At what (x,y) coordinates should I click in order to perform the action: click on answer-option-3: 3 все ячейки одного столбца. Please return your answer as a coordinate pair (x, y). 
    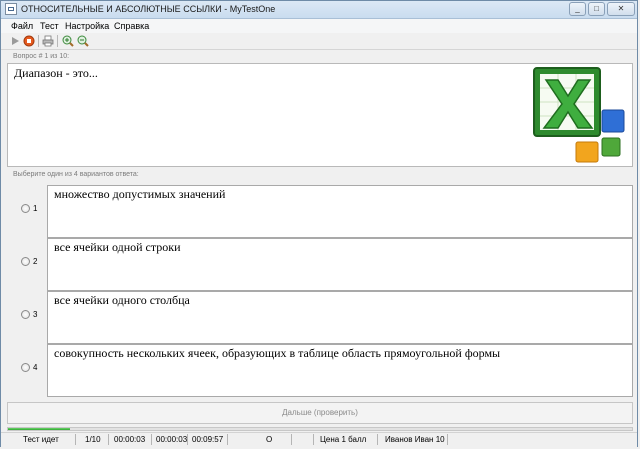
    Looking at the image, I should click on (320, 316).